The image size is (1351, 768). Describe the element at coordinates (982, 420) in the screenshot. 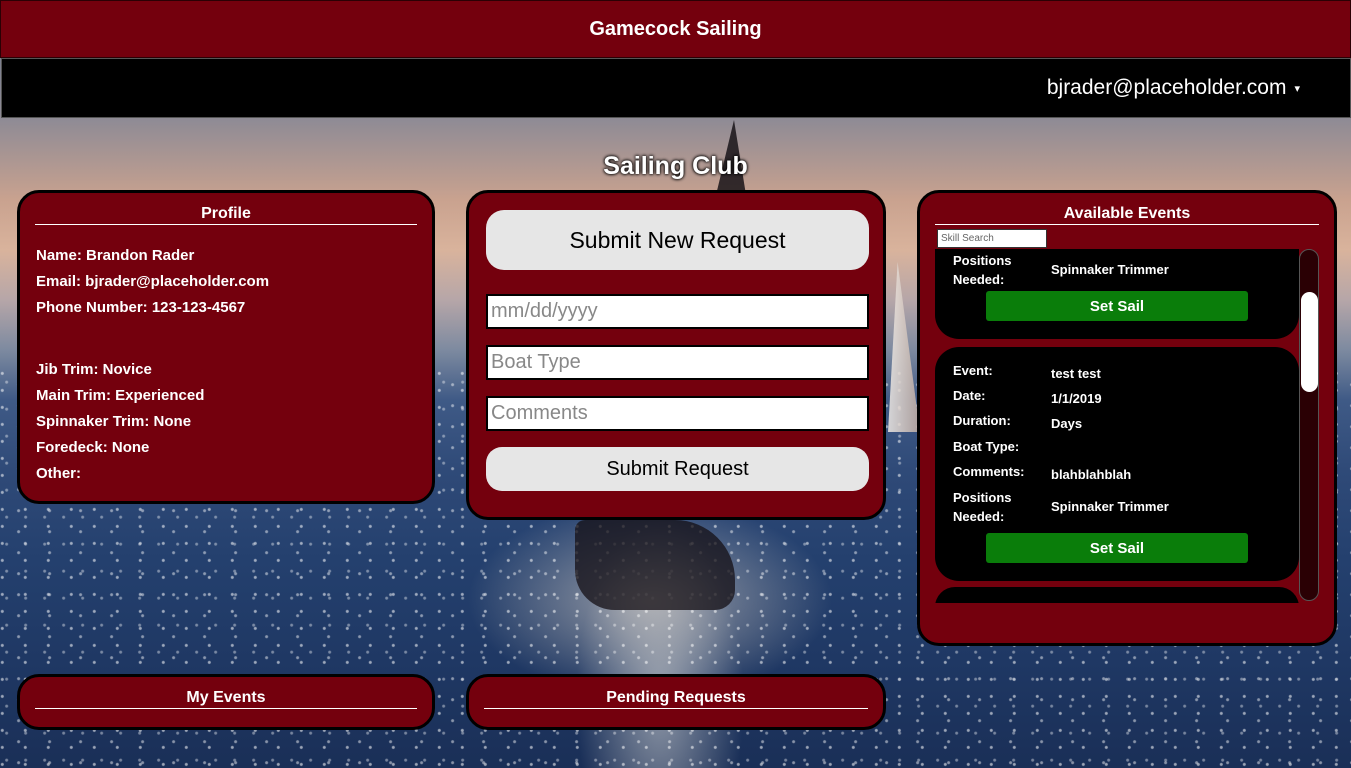

I see `duration-label: Duration:` at that location.